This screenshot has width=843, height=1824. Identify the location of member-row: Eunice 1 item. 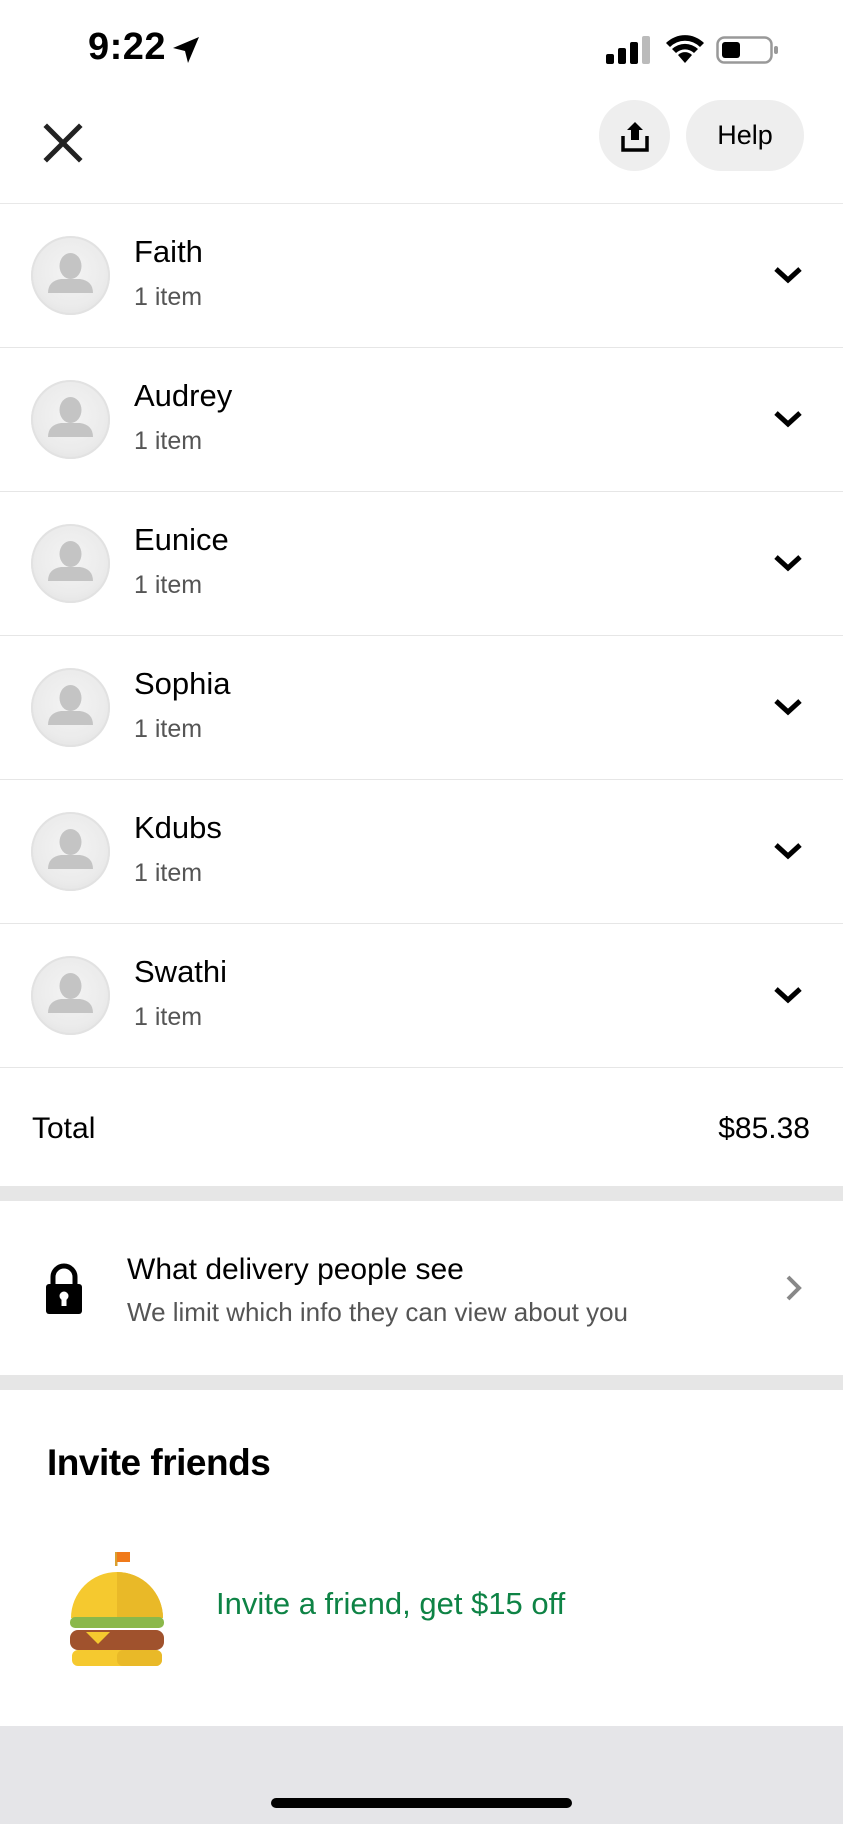
(421, 564).